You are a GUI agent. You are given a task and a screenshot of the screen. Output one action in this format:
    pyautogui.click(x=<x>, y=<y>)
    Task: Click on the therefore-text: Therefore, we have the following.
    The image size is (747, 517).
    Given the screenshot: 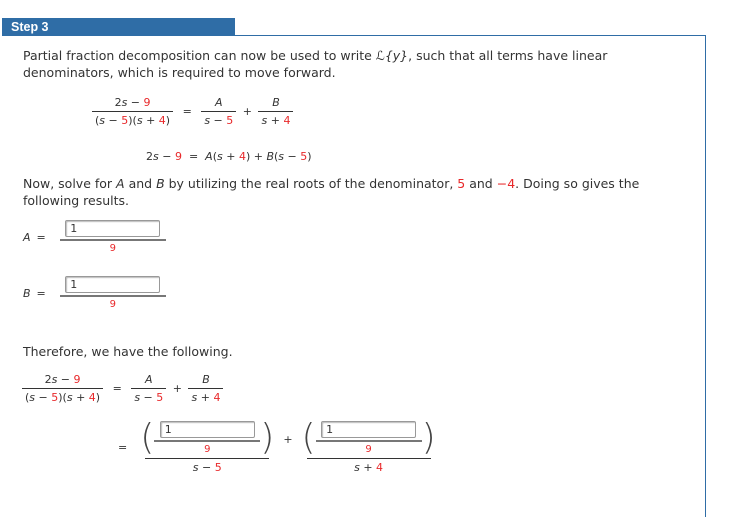 What is the action you would take?
    pyautogui.click(x=128, y=351)
    